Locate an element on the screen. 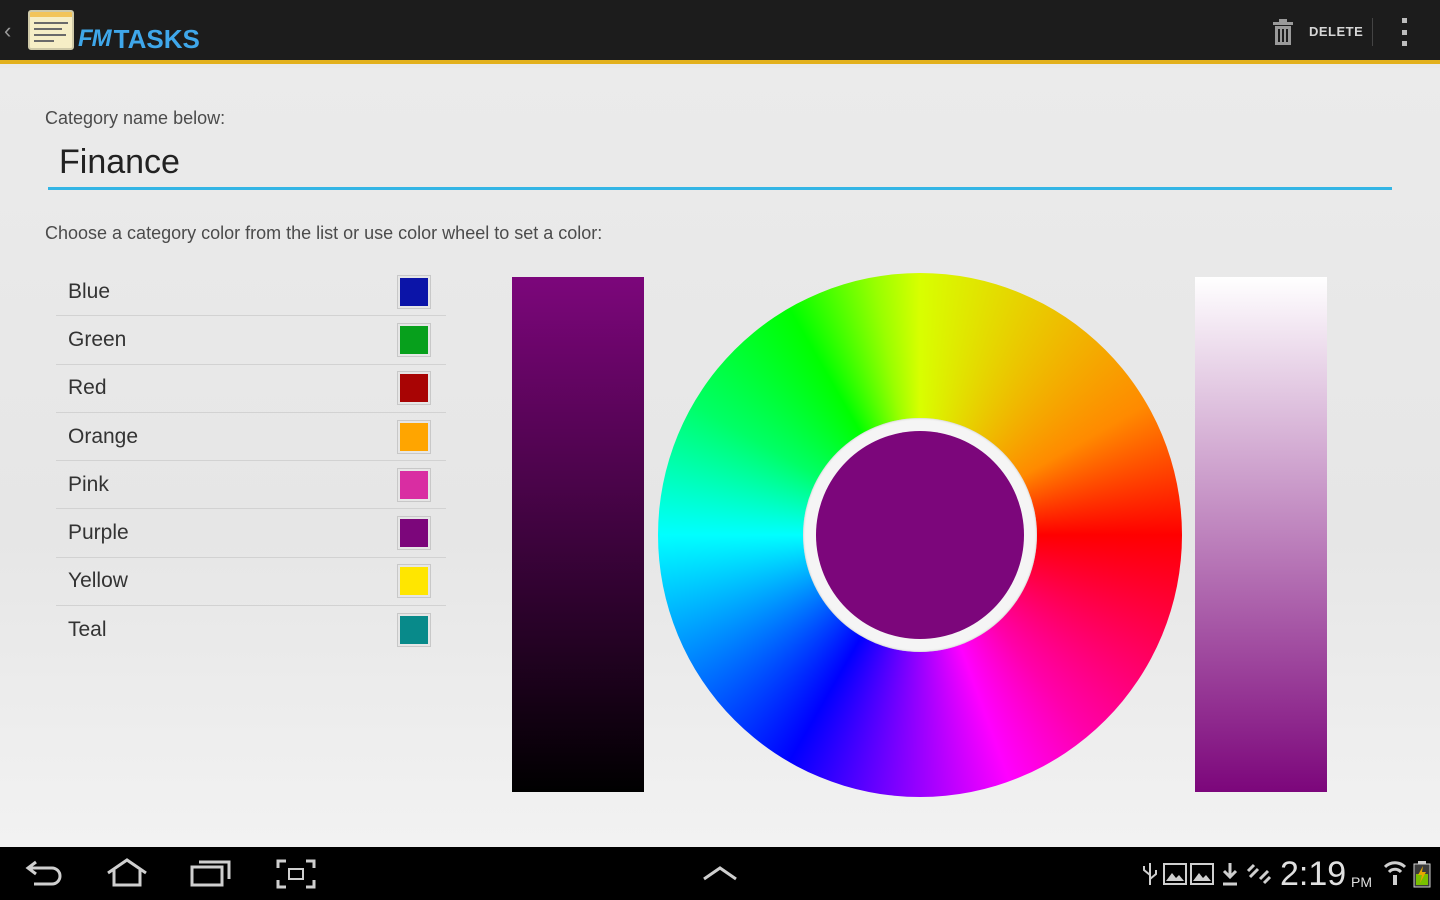  color-option-label: Yellow is located at coordinates (98, 581).